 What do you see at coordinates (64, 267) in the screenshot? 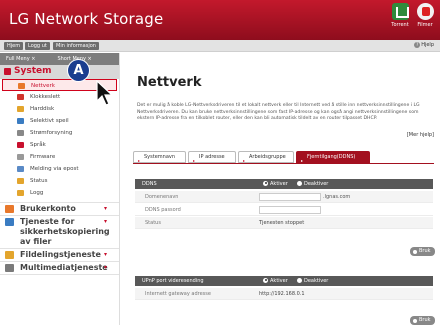
I see `category-label: Multimediatjeneste` at bounding box center [64, 267].